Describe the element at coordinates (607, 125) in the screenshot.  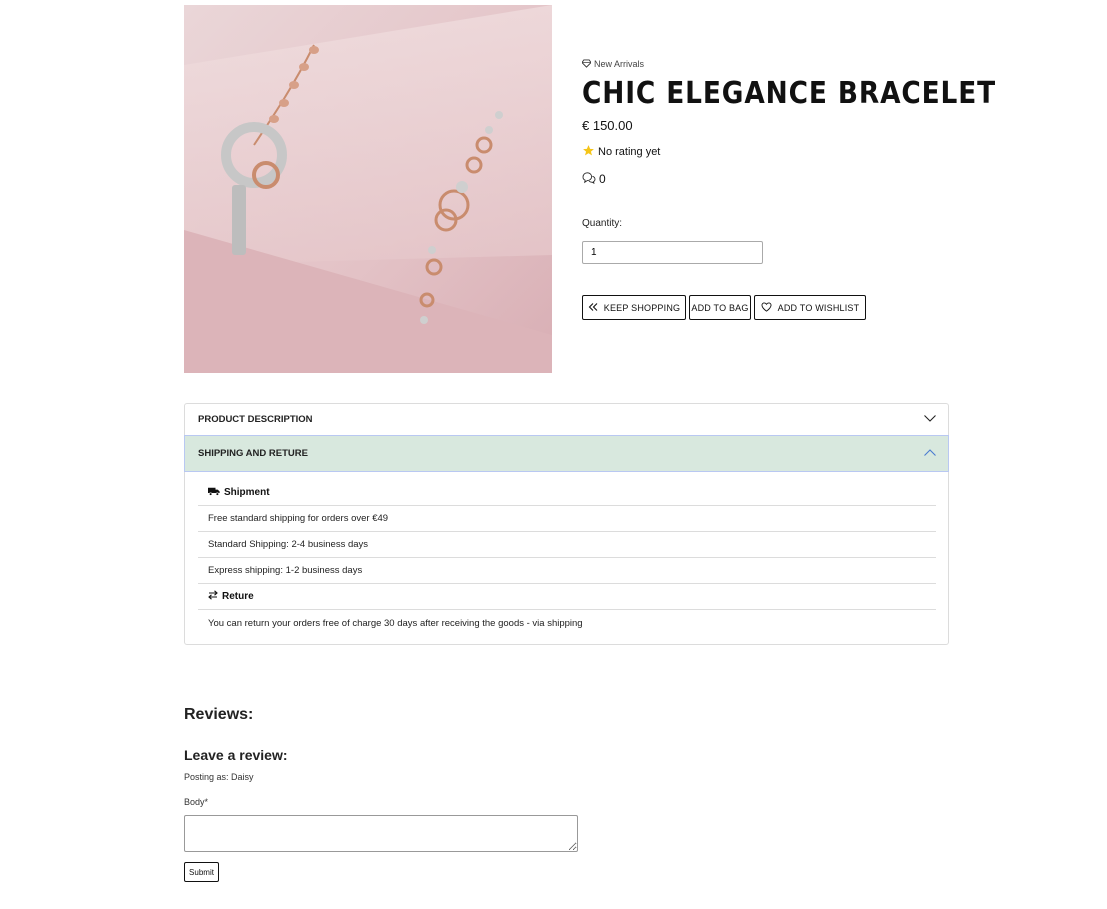
I see `product-price: € 150.00` at that location.